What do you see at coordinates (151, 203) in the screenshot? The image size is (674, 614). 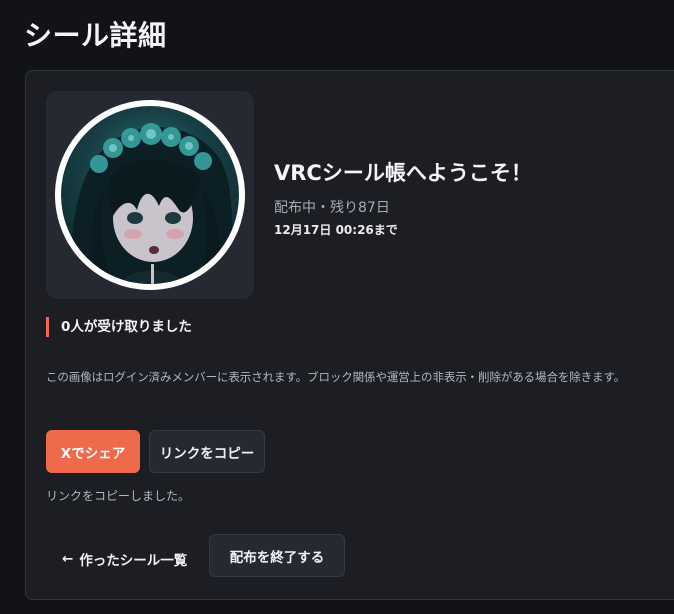 I see `sticker-character-illustration` at bounding box center [151, 203].